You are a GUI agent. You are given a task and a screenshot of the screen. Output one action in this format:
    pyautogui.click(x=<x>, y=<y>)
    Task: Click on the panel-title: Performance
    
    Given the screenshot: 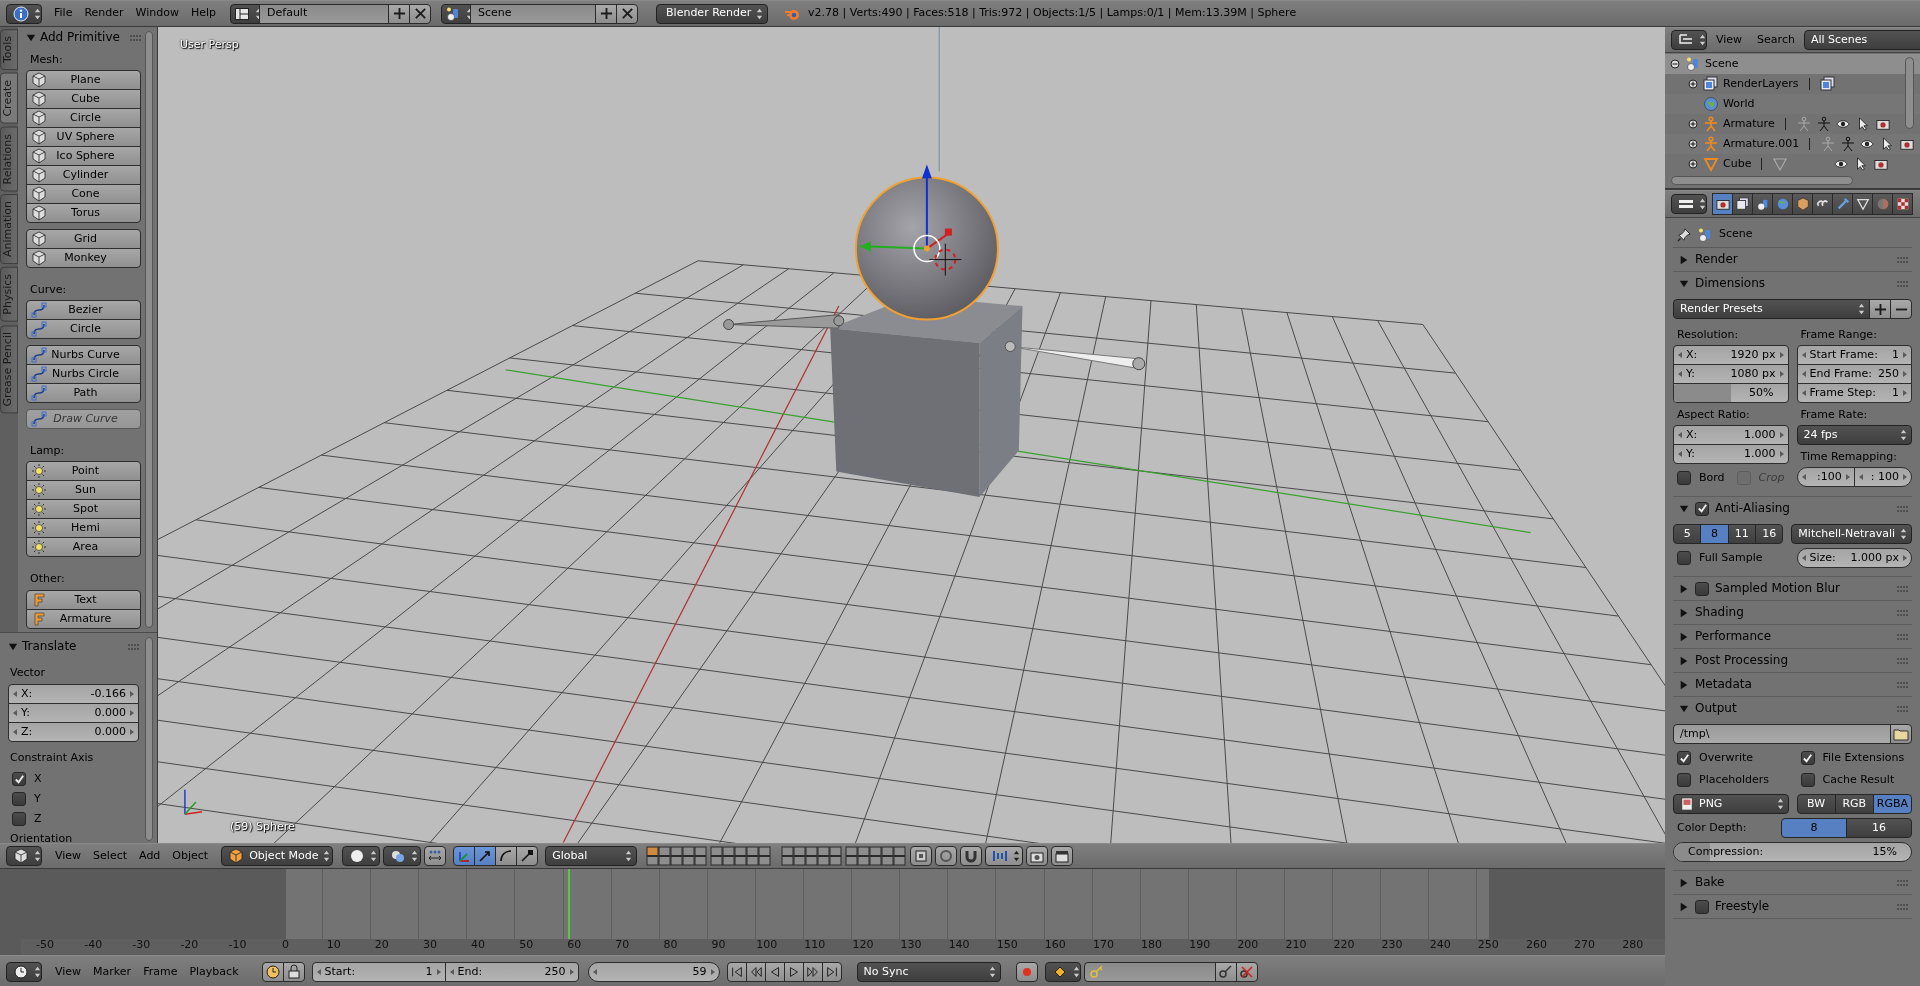 What is the action you would take?
    pyautogui.click(x=1733, y=637)
    